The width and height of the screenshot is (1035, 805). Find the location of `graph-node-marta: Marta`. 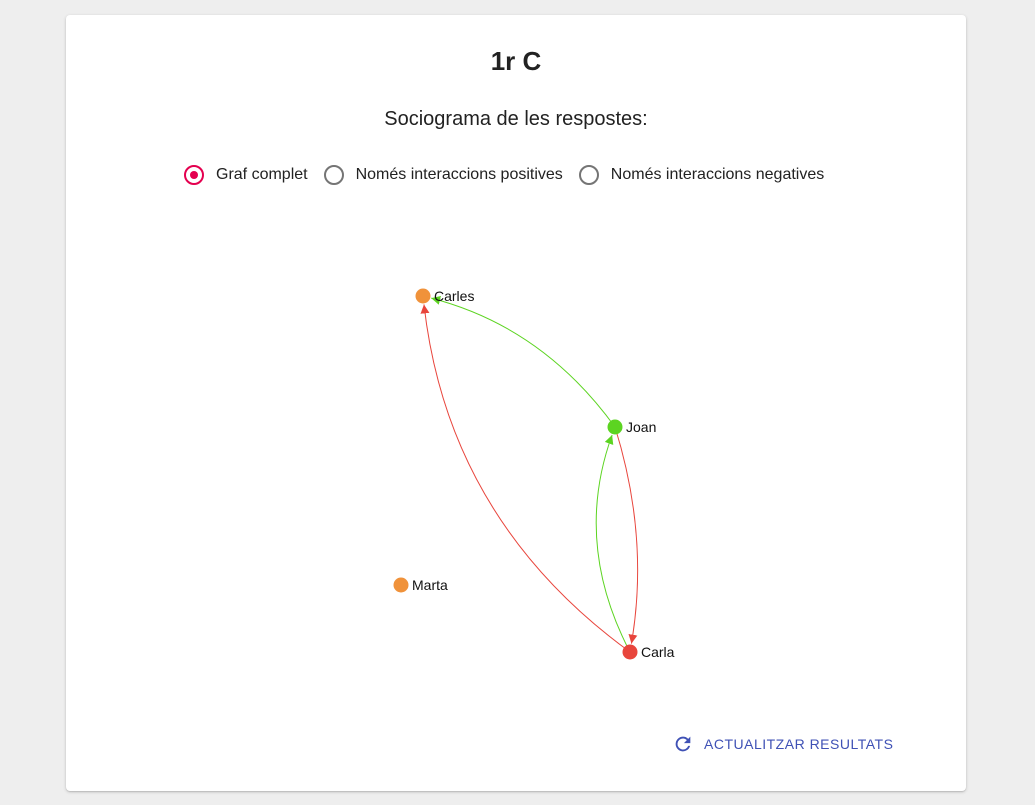

graph-node-marta: Marta is located at coordinates (421, 585).